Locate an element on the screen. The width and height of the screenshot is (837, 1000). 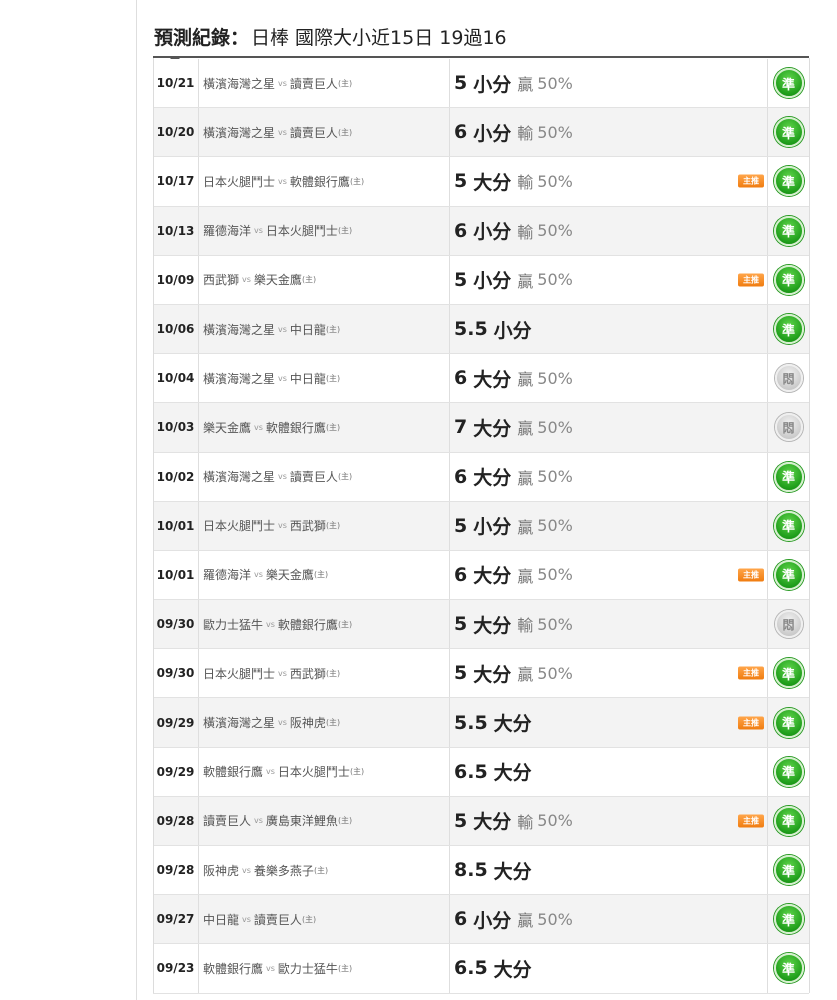
table-row: 10/17 日本火腿鬥士 vs 軟體銀行鷹 (主) 5 大分 輸 50% 主推 準 is located at coordinates (481, 182).